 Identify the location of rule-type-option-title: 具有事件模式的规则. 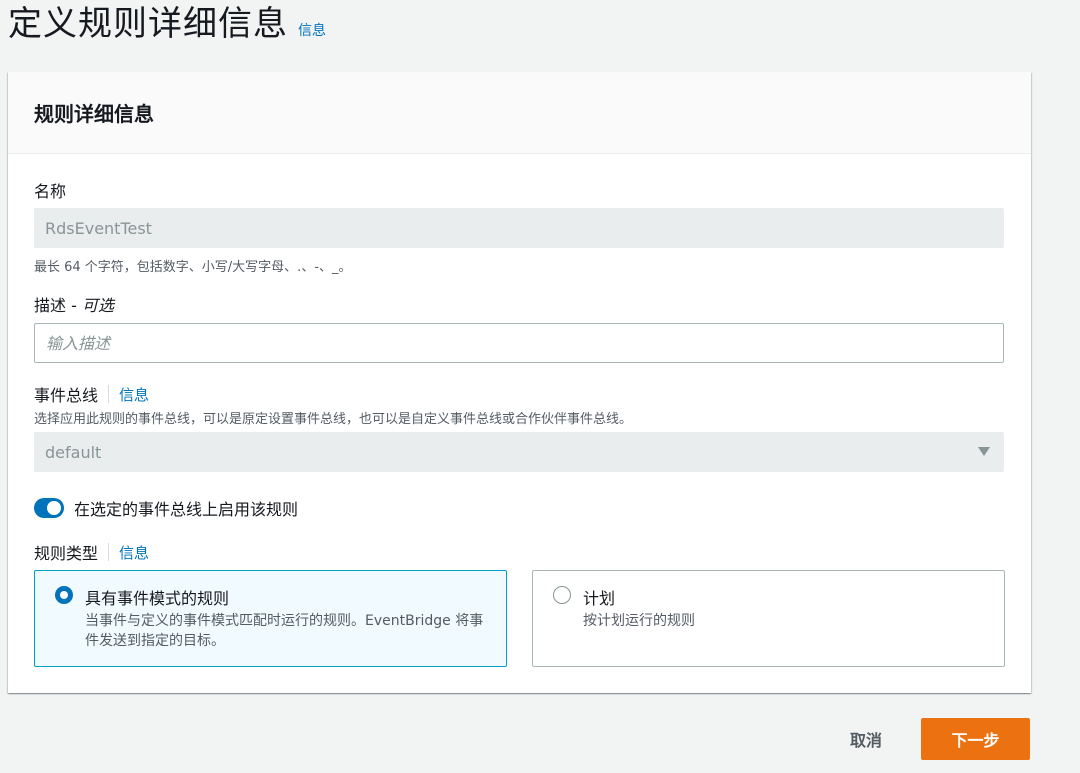
(157, 598).